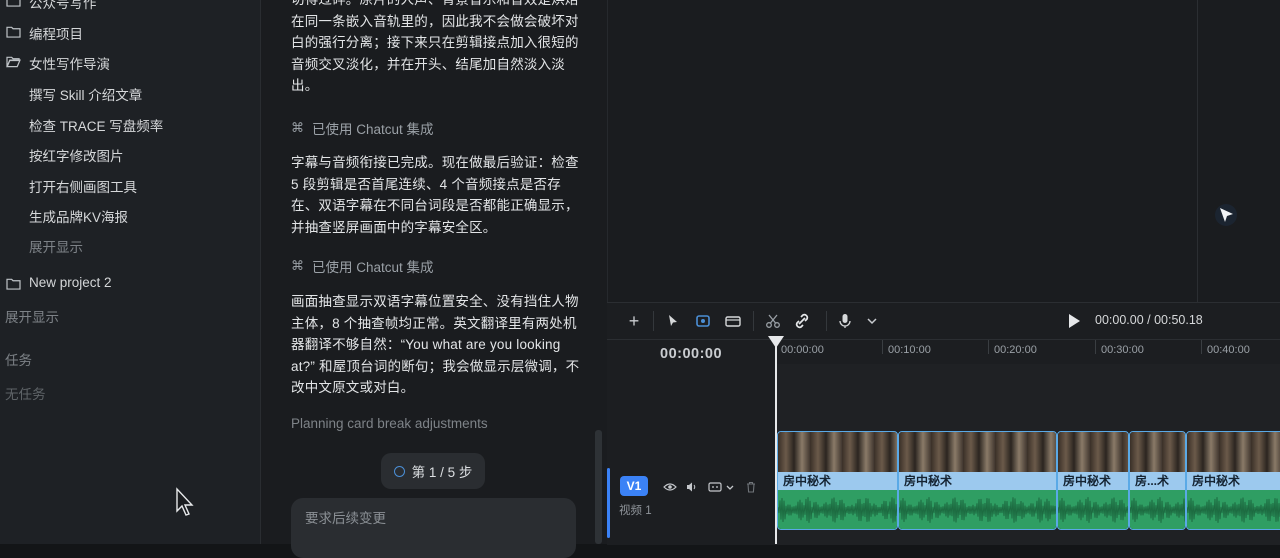 This screenshot has width=1280, height=558. I want to click on followup-input-box, so click(433, 528).